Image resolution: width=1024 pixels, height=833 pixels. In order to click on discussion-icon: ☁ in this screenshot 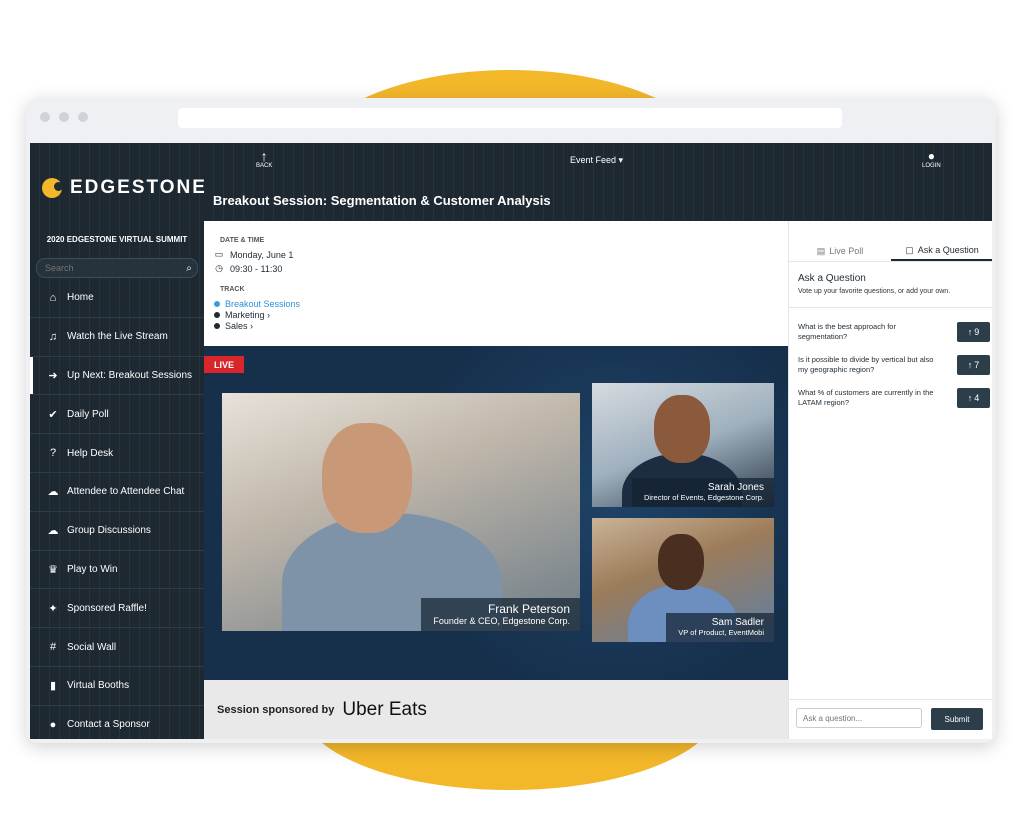, I will do `click(53, 531)`.